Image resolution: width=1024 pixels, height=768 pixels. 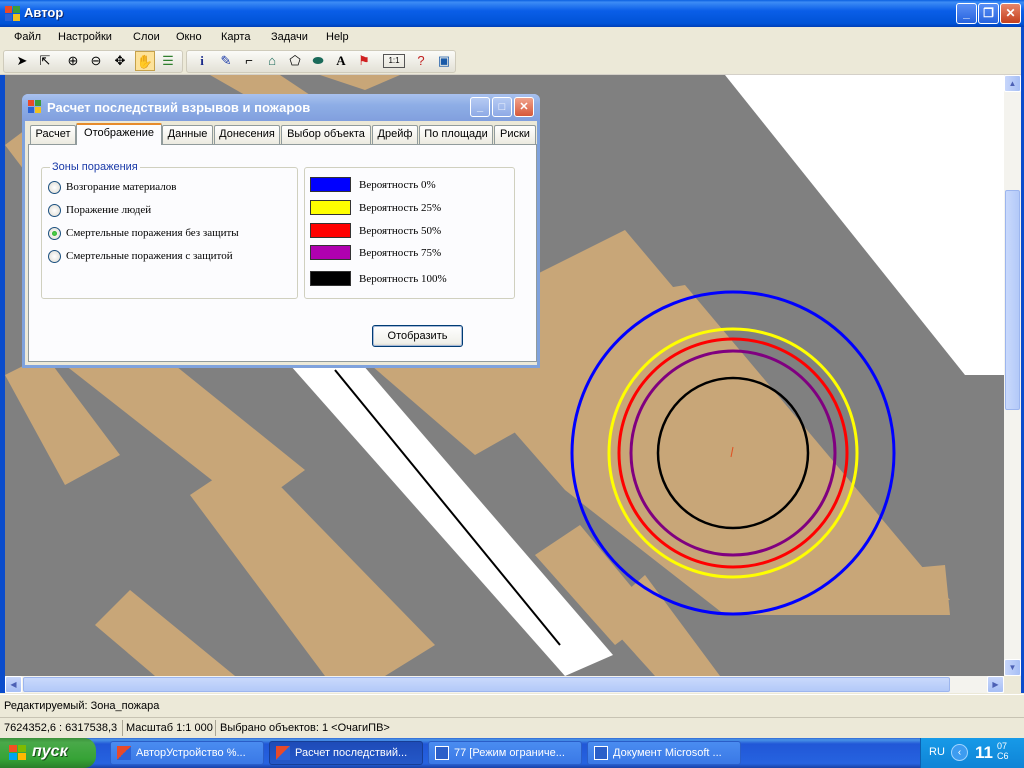 What do you see at coordinates (395, 134) in the screenshot?
I see `tab-drift: Дрейф` at bounding box center [395, 134].